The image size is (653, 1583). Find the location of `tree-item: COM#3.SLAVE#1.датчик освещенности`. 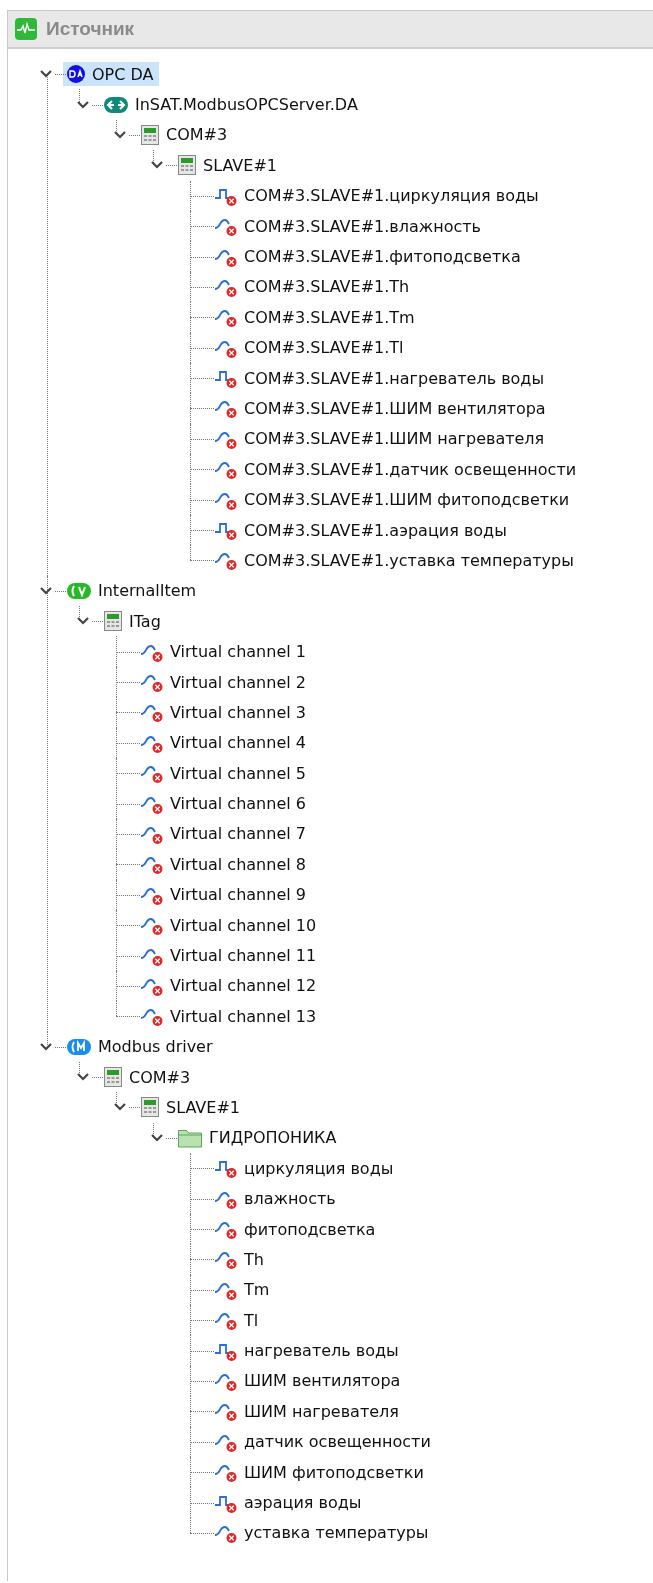

tree-item: COM#3.SLAVE#1.датчик освещенности is located at coordinates (397, 469).